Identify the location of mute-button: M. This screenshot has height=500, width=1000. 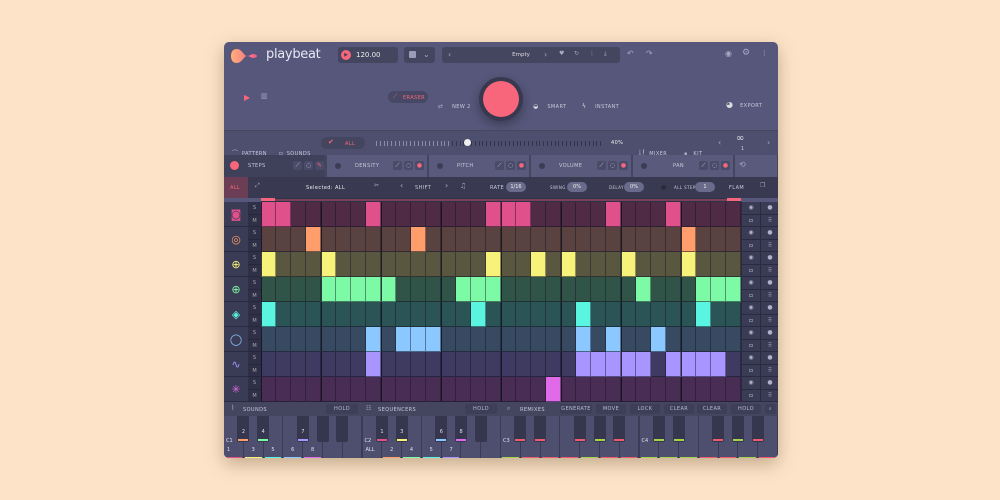
(254, 245).